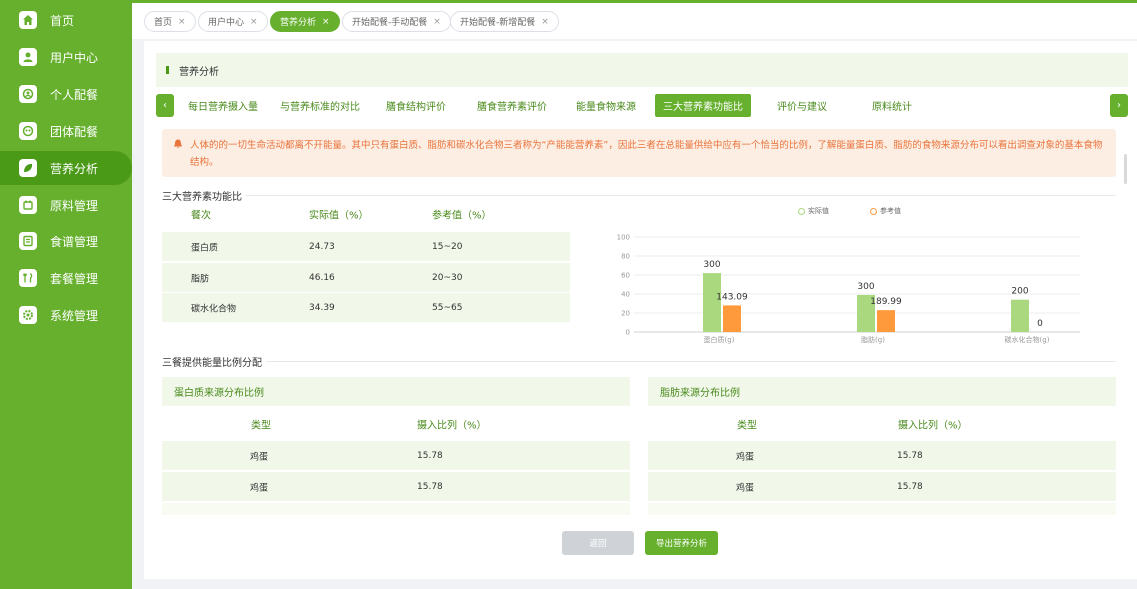 This screenshot has width=1137, height=589. I want to click on ratio-table-header: 餐次 实际值（%） 参考值（%）, so click(366, 214).